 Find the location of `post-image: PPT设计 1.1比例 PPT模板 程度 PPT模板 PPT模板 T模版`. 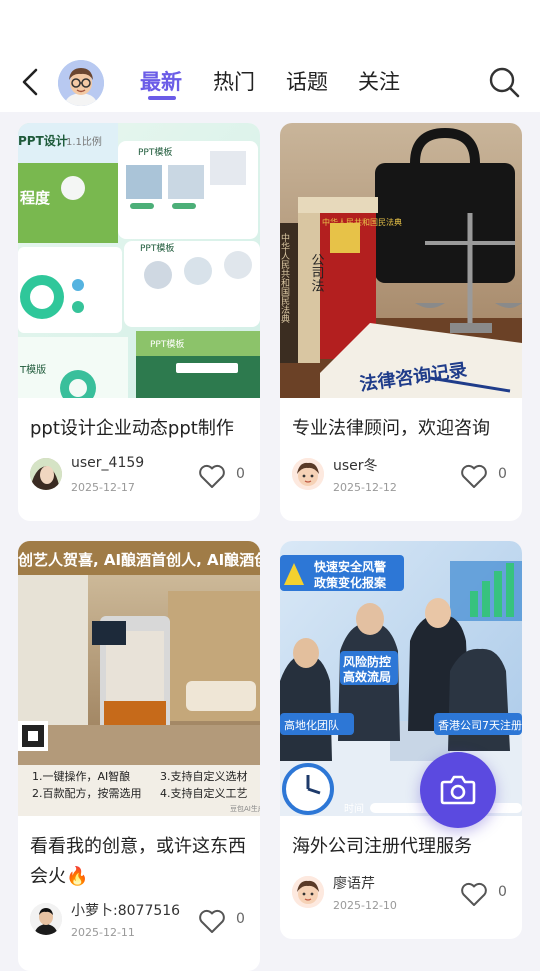

post-image: PPT设计 1.1比例 PPT模板 程度 PPT模板 PPT模板 T模版 is located at coordinates (139, 260).